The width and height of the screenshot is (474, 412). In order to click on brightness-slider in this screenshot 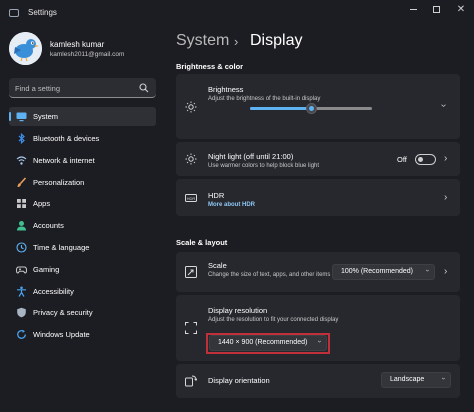, I will do `click(311, 108)`.